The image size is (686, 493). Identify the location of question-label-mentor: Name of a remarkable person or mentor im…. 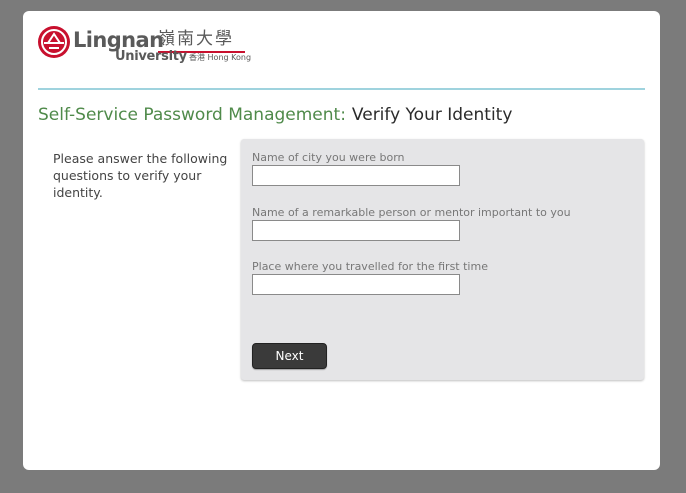
(411, 212).